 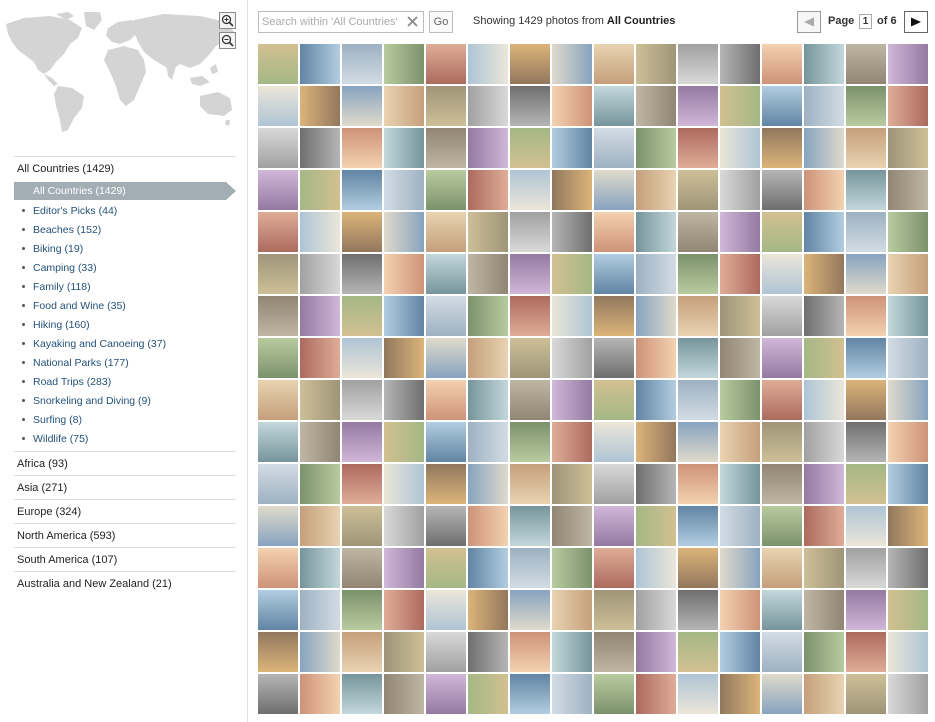 I want to click on region-item: Asia (271), so click(x=125, y=487).